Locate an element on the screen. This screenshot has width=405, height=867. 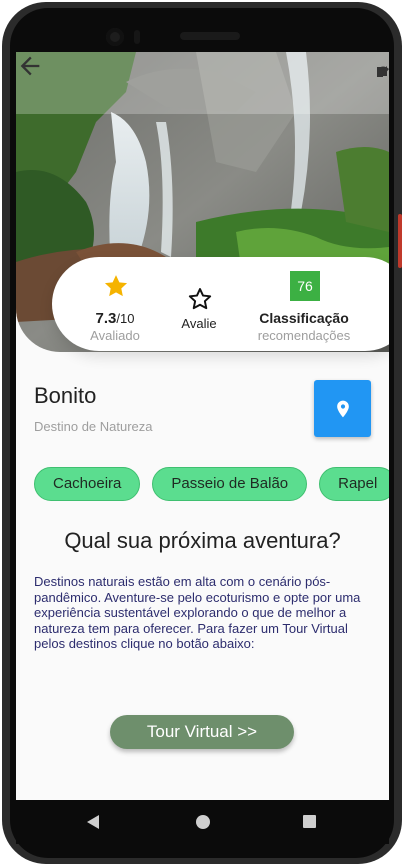
classification-sub: recomendações is located at coordinates (304, 335).